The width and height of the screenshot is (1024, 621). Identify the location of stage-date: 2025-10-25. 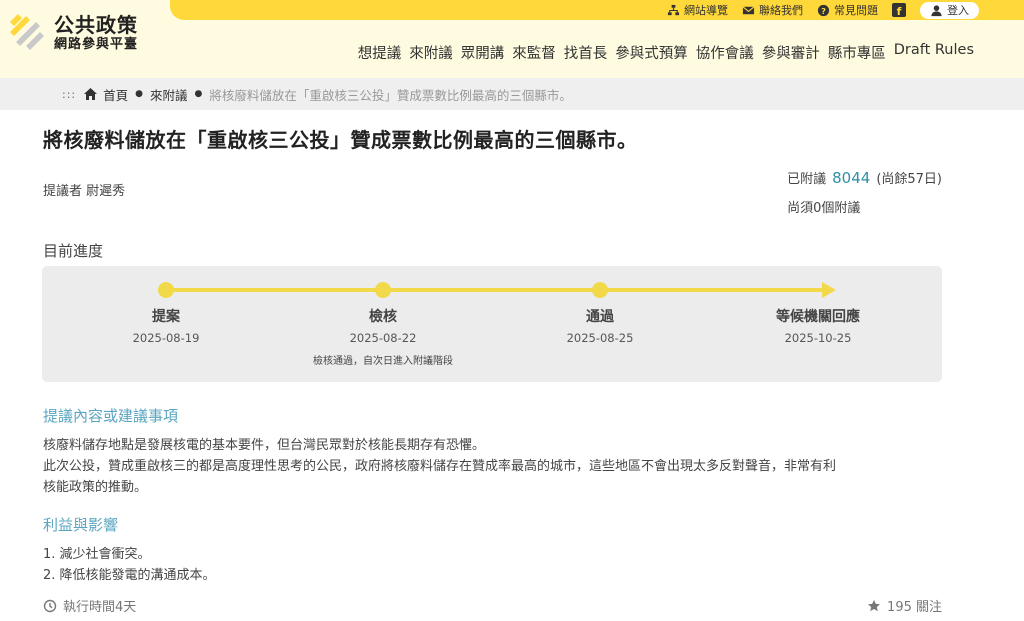
(818, 338).